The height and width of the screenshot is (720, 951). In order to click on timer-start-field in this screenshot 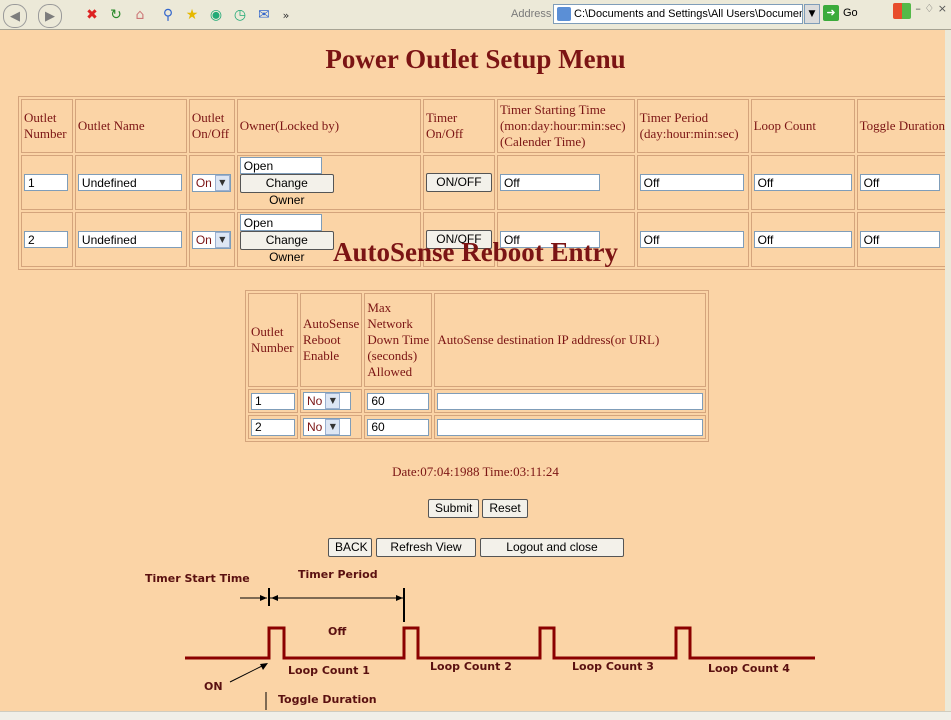, I will do `click(549, 182)`.